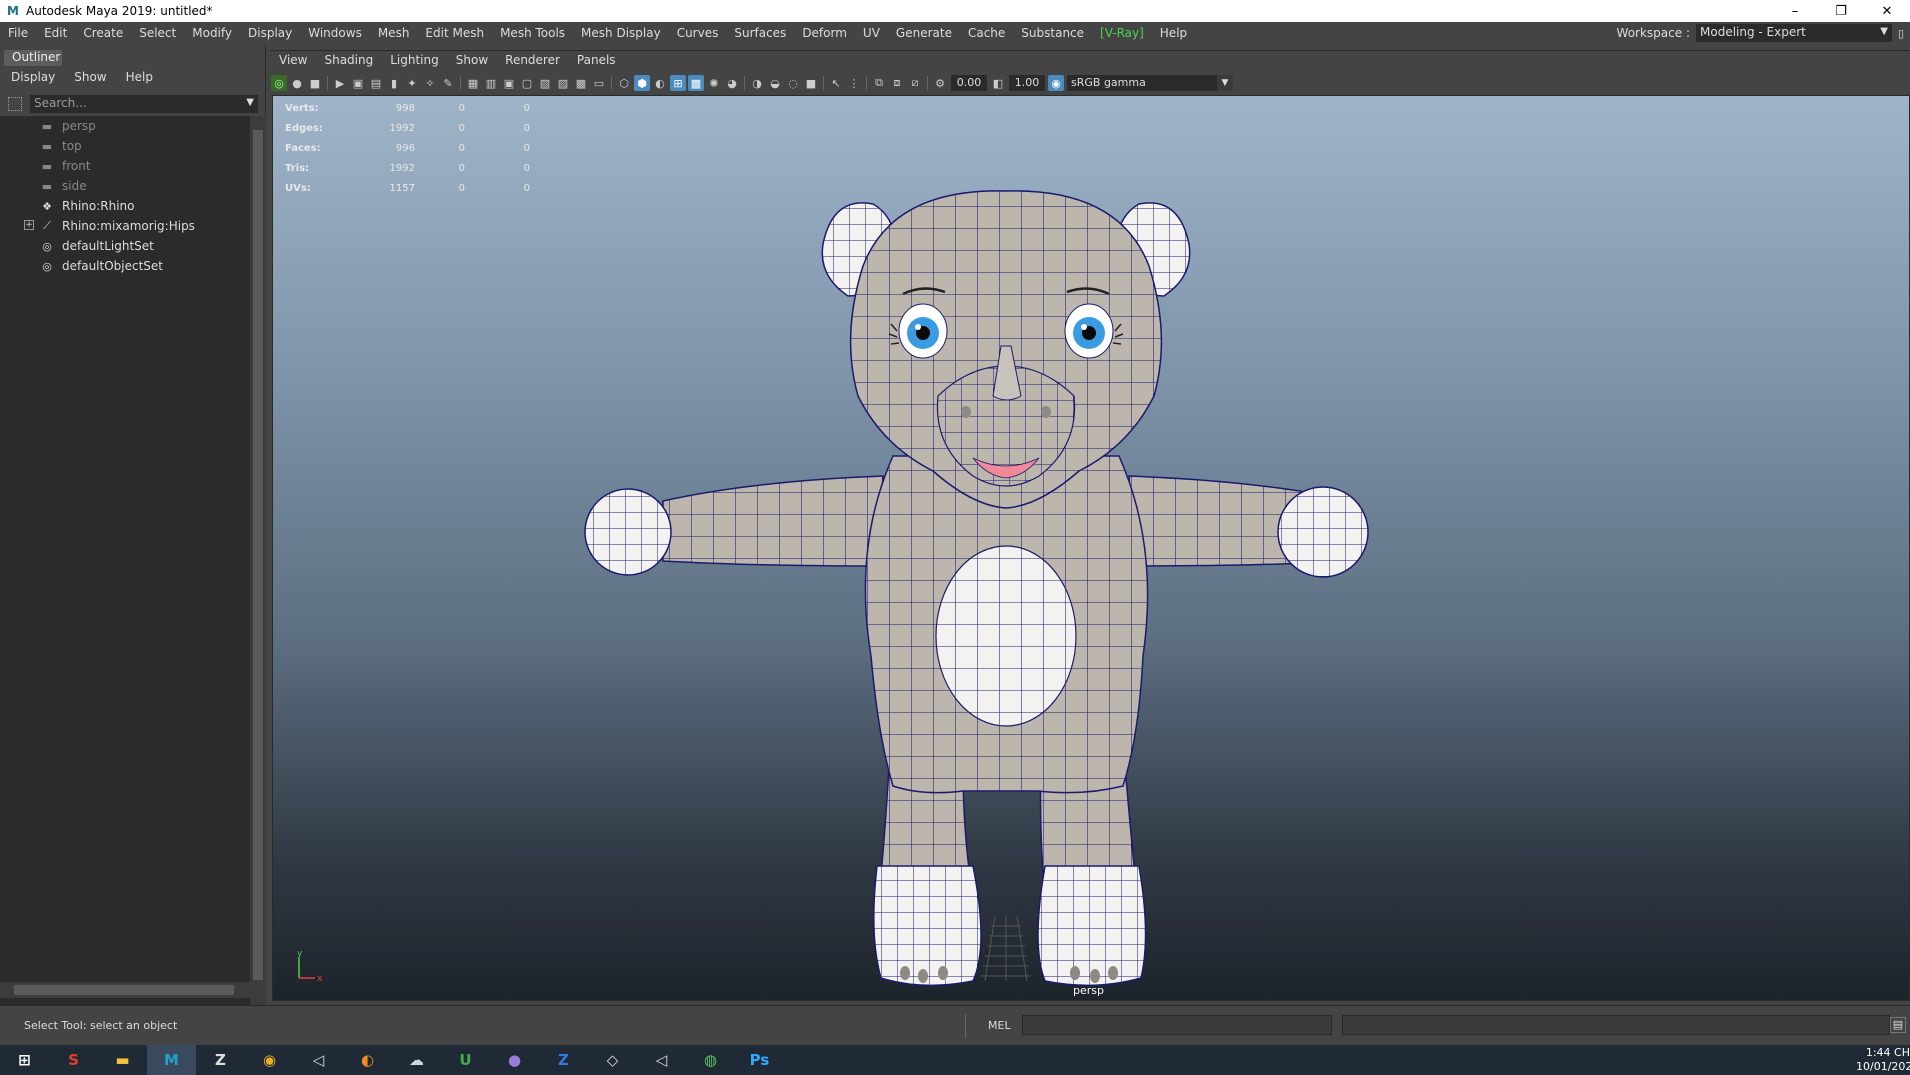 Image resolution: width=1910 pixels, height=1075 pixels. What do you see at coordinates (394, 33) in the screenshot?
I see `menu-mesh: Mesh` at bounding box center [394, 33].